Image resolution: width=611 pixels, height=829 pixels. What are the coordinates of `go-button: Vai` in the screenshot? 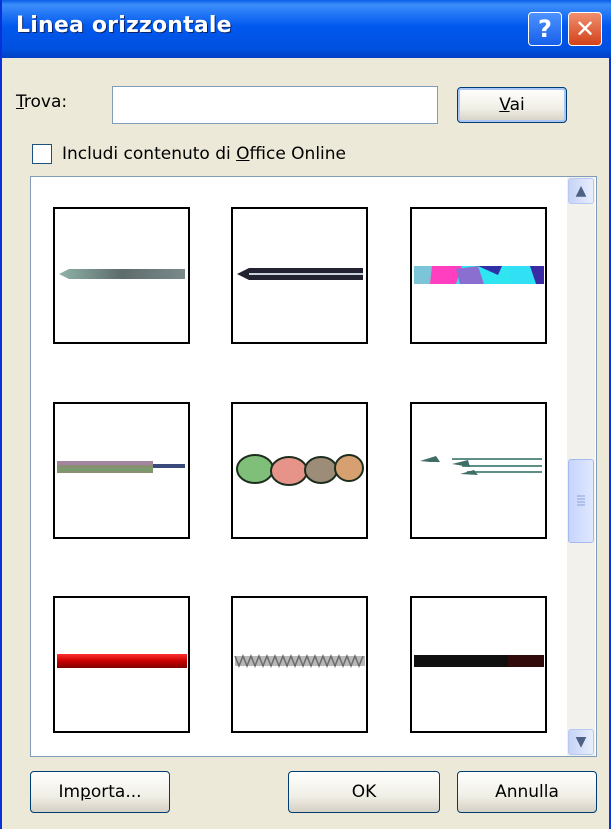 It's located at (512, 105).